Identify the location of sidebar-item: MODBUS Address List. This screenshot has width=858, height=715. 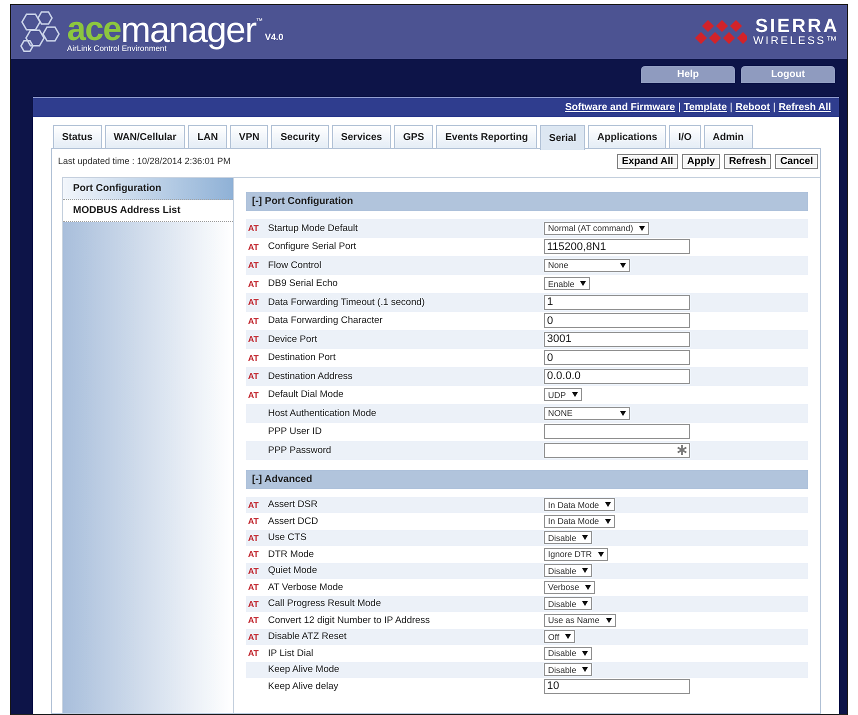
(148, 211).